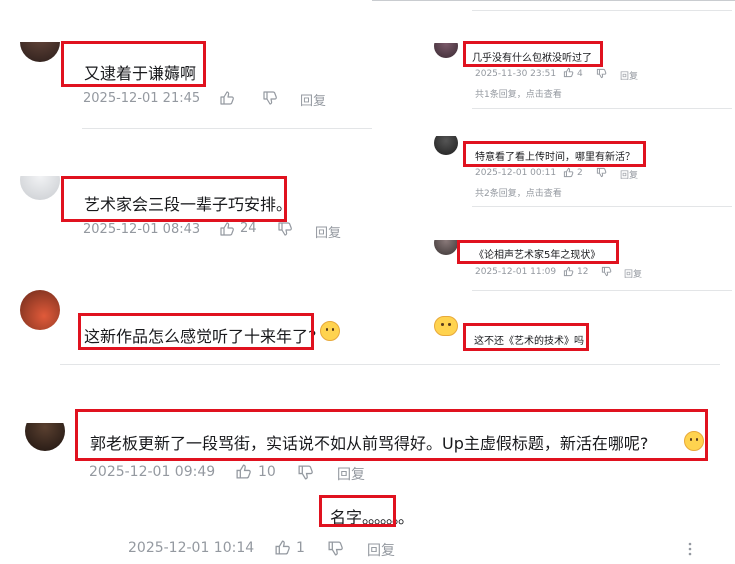 This screenshot has width=735, height=564. What do you see at coordinates (518, 93) in the screenshot?
I see `view-replies-link: 共1条回复，点击查看` at bounding box center [518, 93].